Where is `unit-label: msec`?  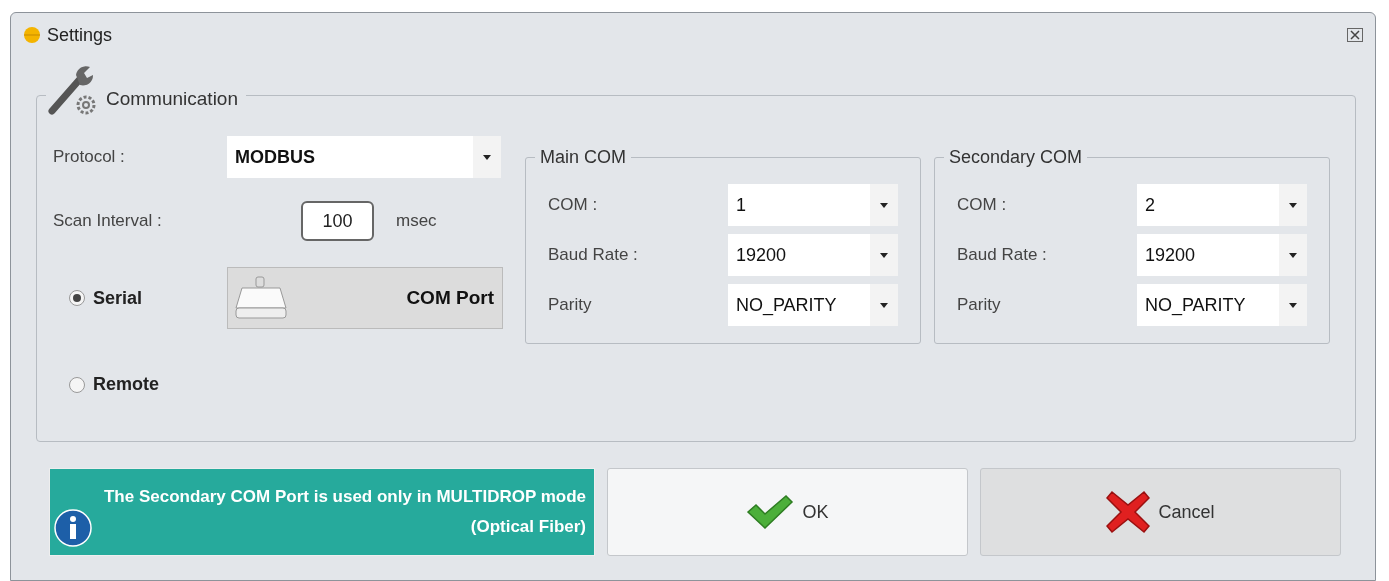 unit-label: msec is located at coordinates (416, 221).